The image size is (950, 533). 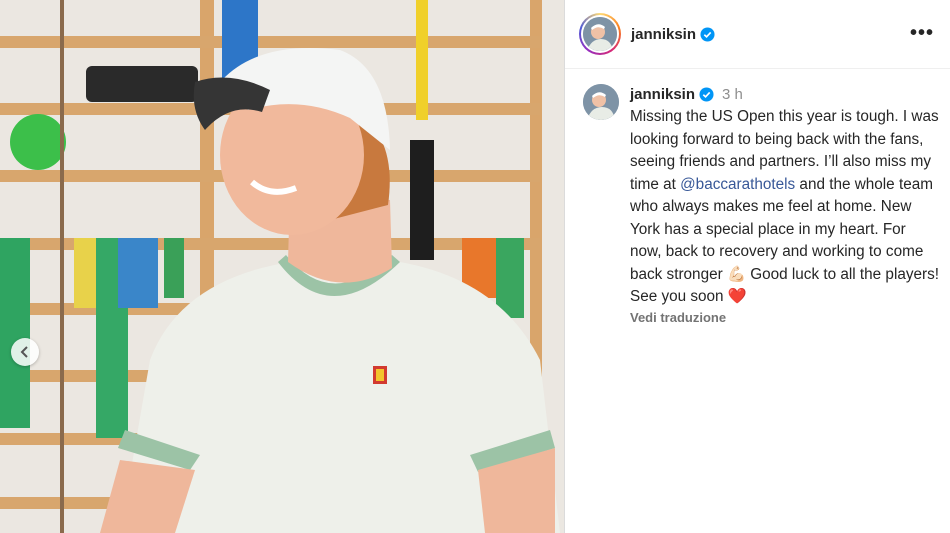 What do you see at coordinates (736, 274) in the screenshot?
I see `flexed-biceps-emoji: 💪🏻` at bounding box center [736, 274].